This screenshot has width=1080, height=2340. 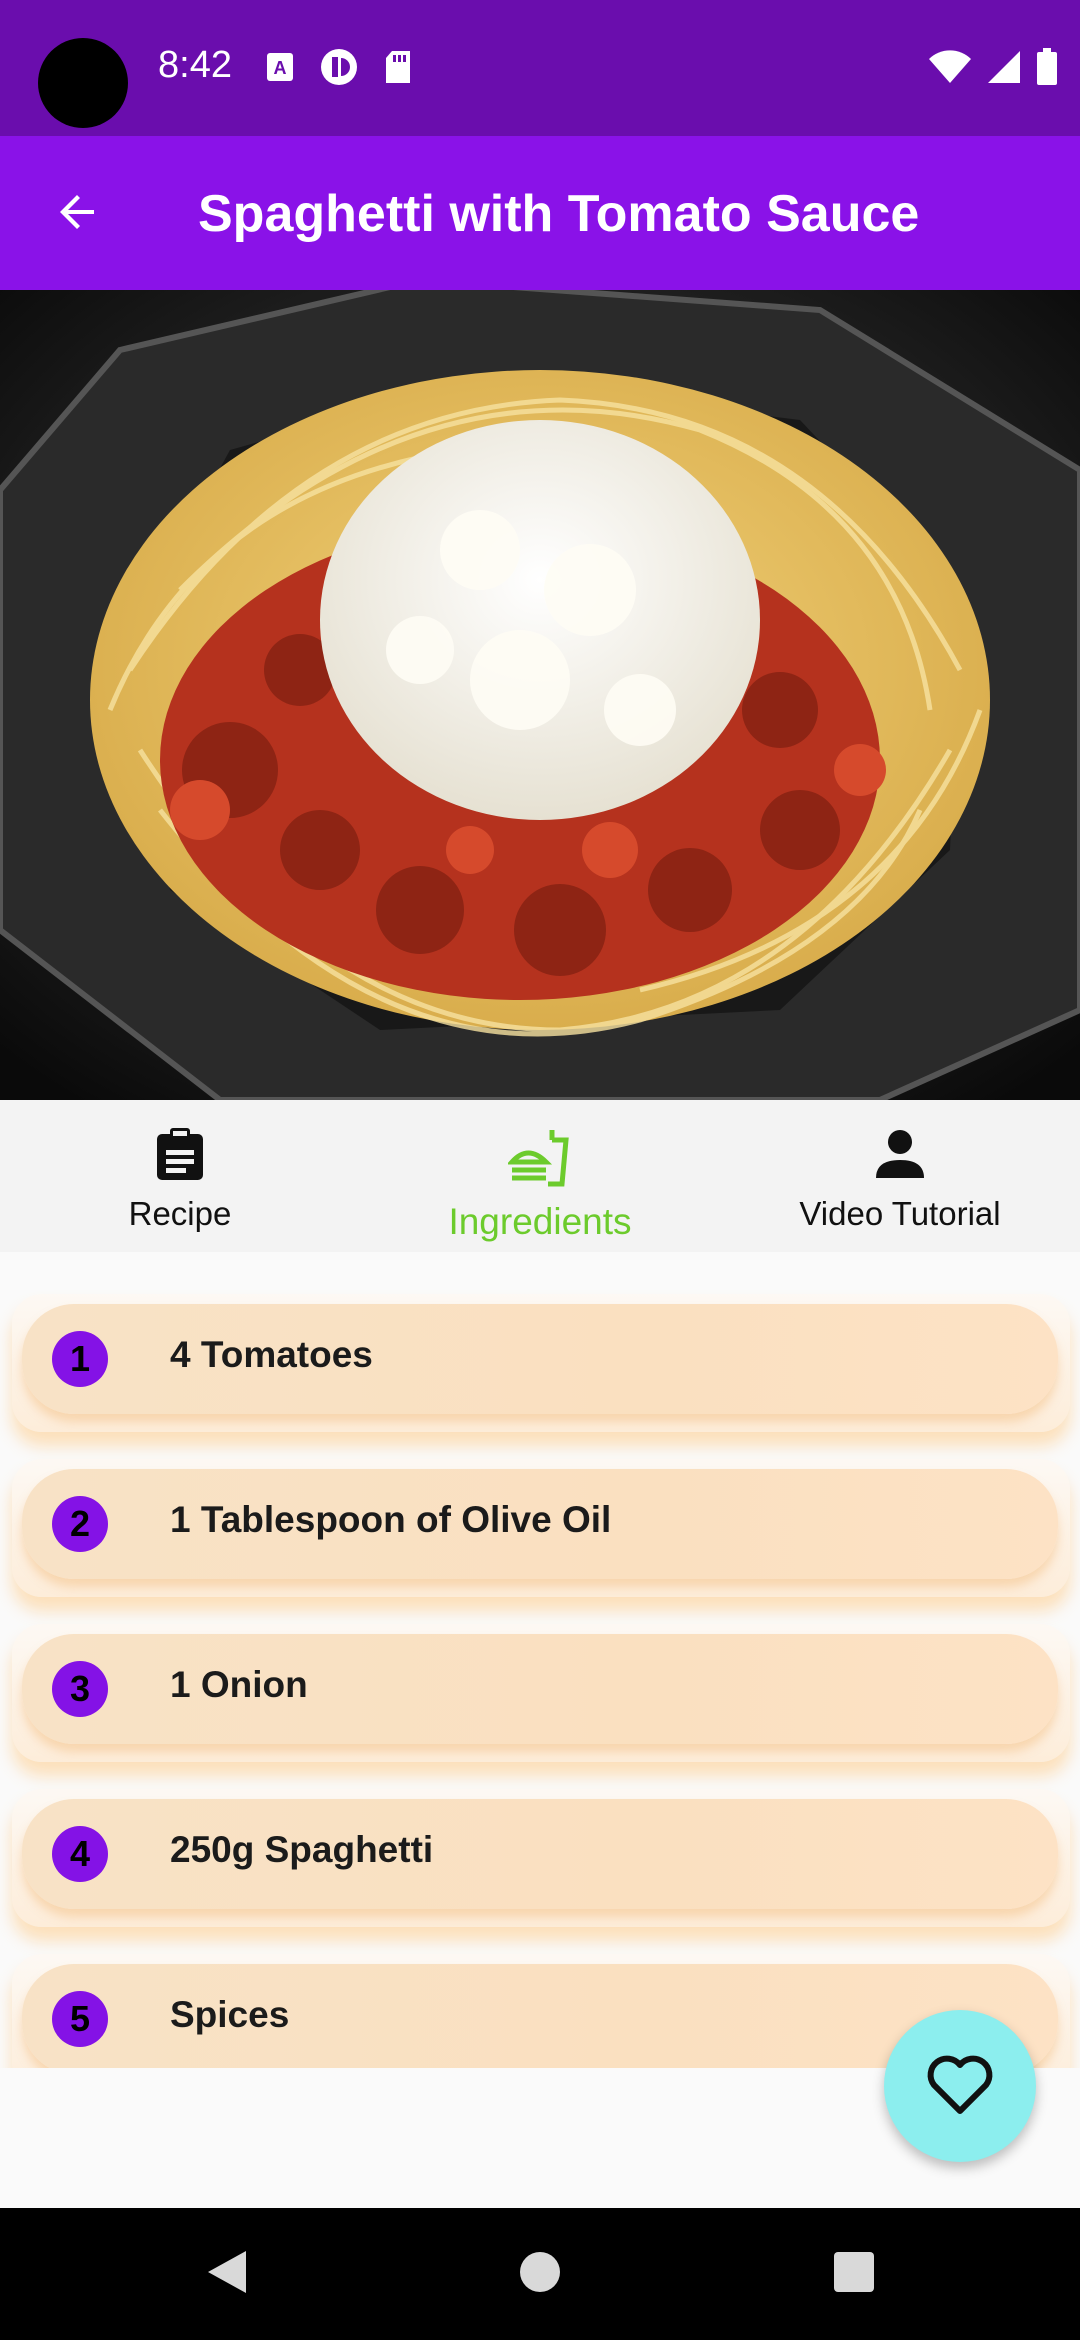 I want to click on ingredient-card: 2 1 Tablespoon of Olive Oil, so click(x=540, y=1524).